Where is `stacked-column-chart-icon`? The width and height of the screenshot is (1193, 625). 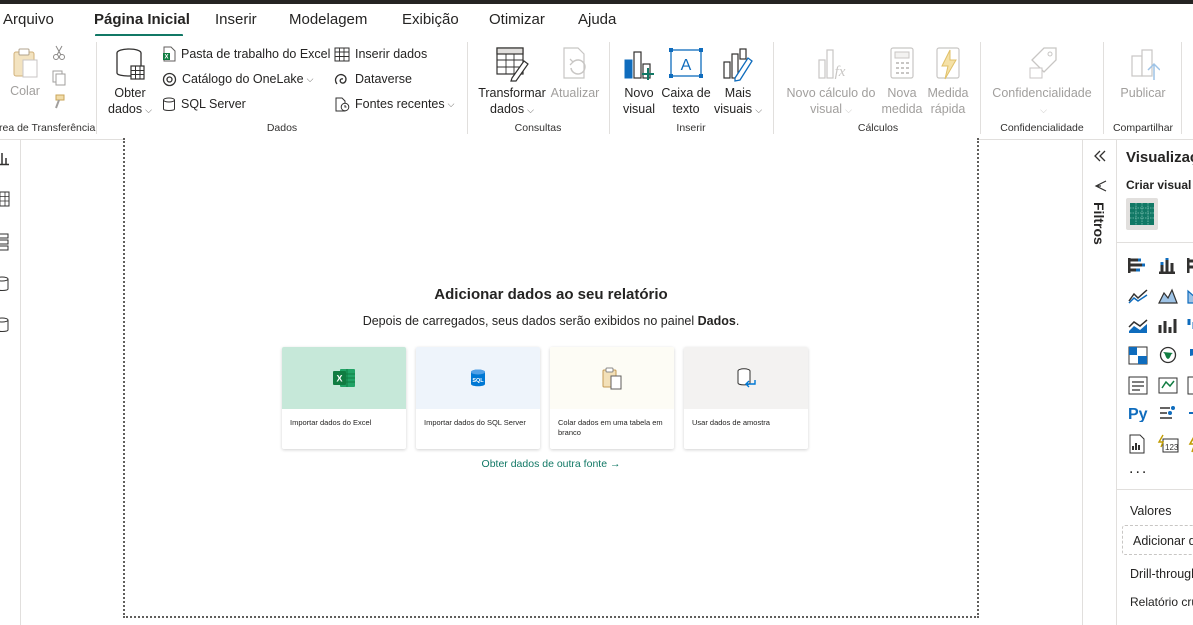
stacked-column-chart-icon is located at coordinates (1167, 265).